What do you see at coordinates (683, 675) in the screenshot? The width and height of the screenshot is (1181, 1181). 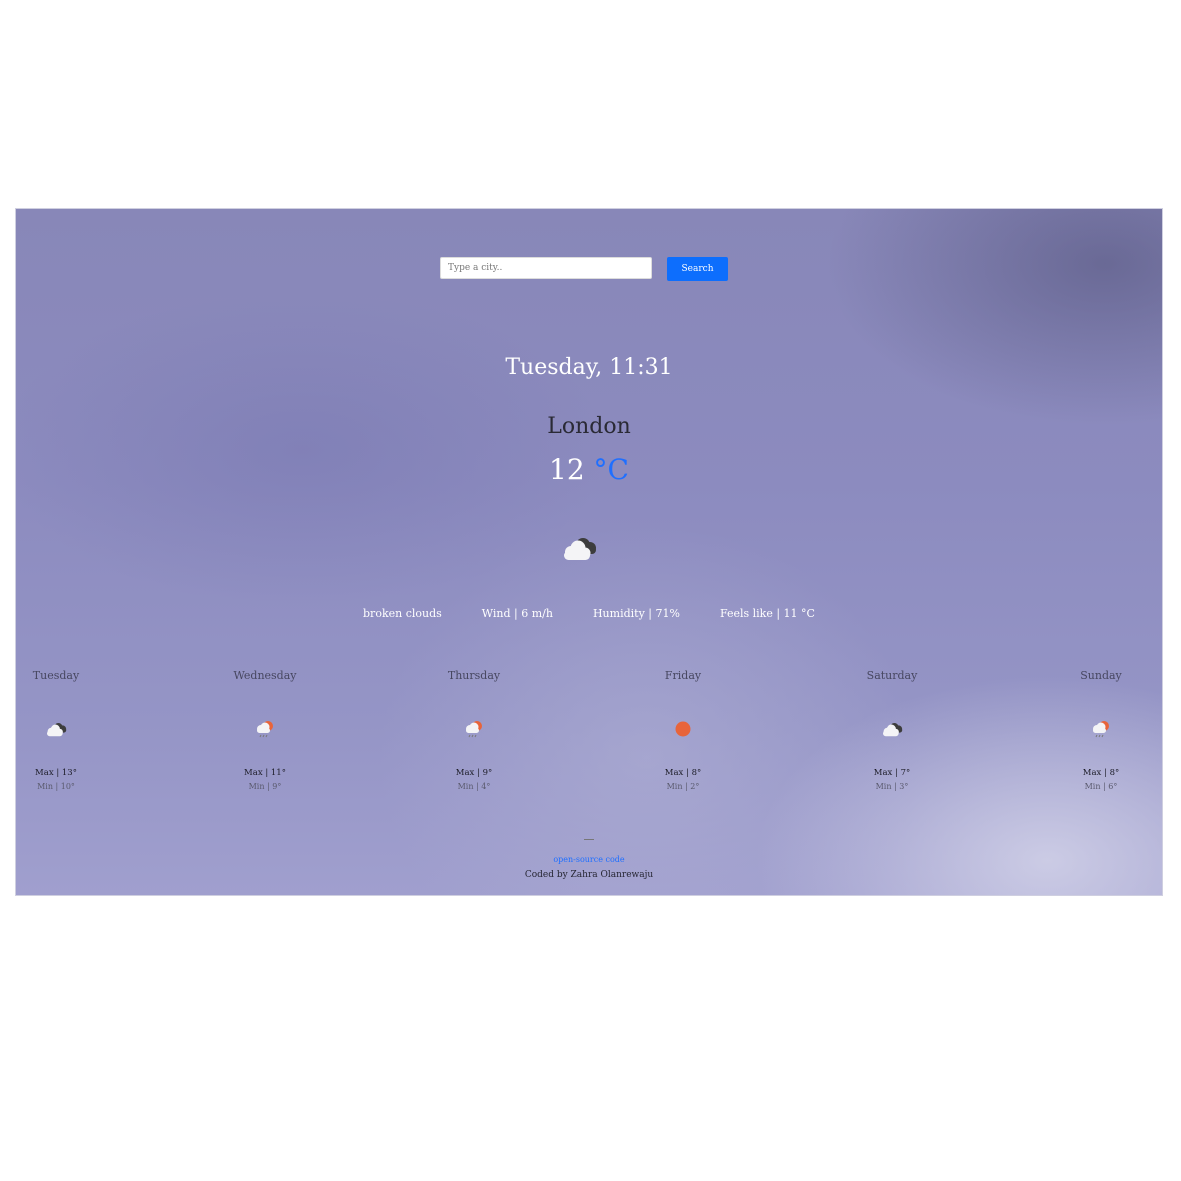 I see `forecast-day-name: Friday` at bounding box center [683, 675].